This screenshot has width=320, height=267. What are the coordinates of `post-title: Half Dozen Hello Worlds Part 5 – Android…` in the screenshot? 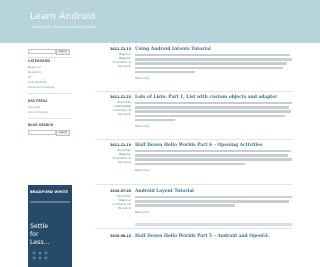 It's located at (213, 236).